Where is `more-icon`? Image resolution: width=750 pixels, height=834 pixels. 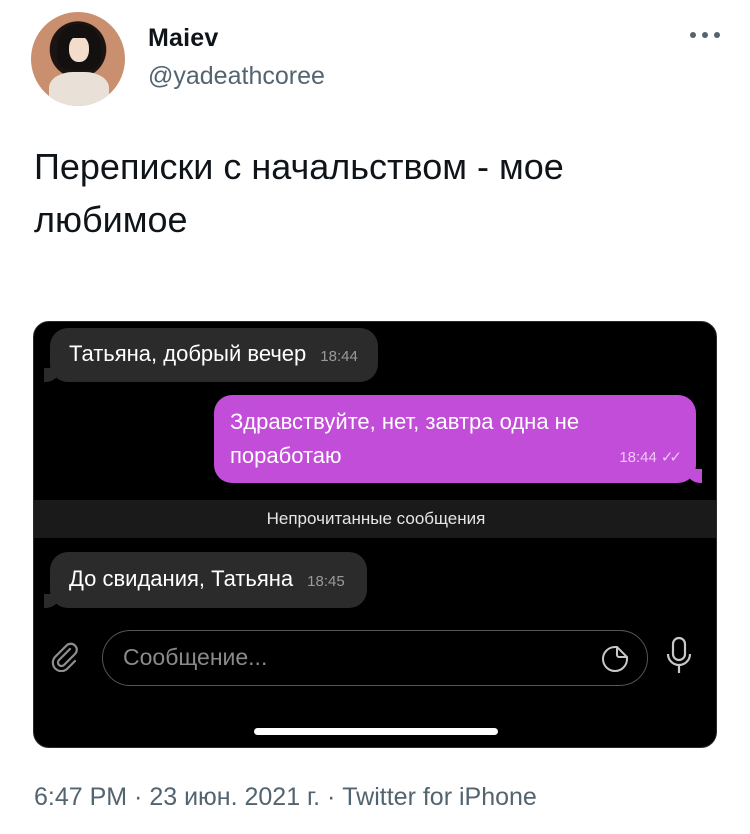
more-icon is located at coordinates (705, 36).